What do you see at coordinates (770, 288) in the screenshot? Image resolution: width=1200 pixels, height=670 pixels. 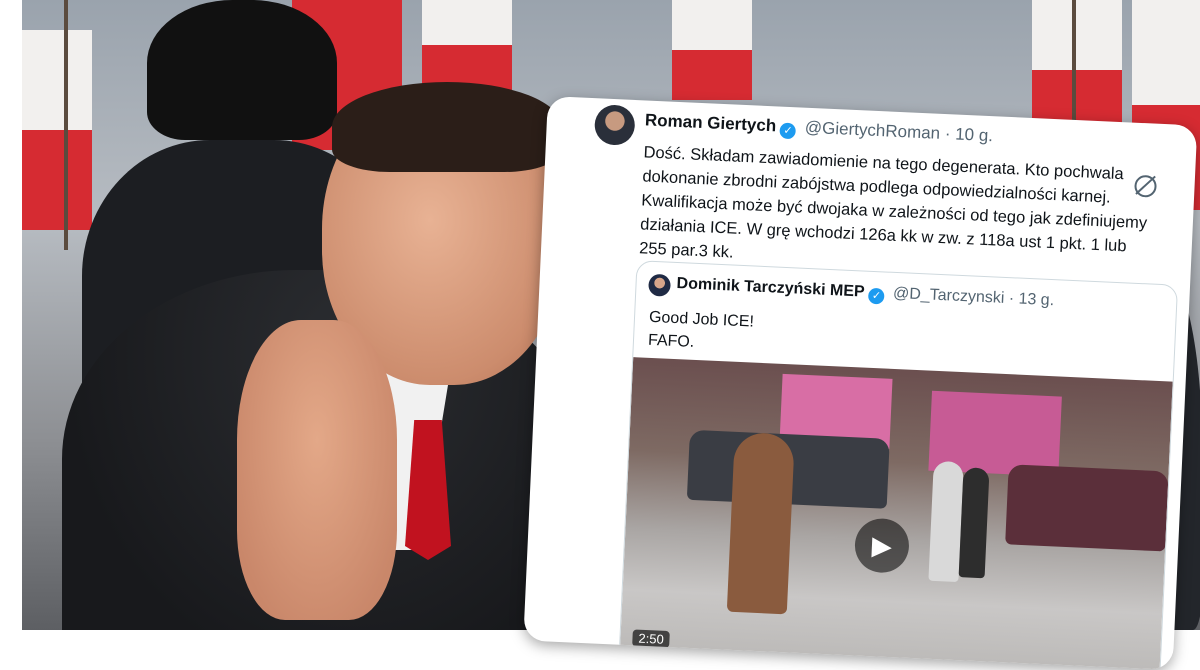 I see `quoted-author-name: Dominik Tarczyński MEP` at bounding box center [770, 288].